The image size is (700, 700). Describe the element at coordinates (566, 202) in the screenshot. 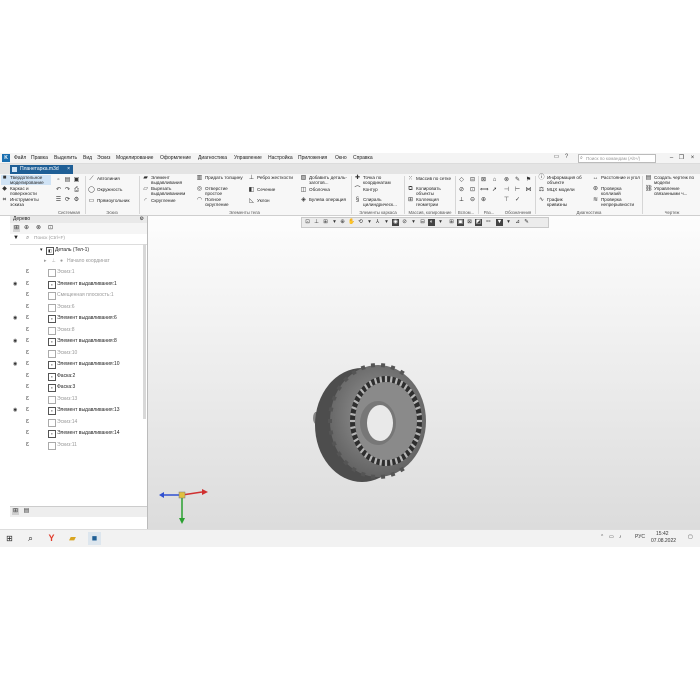

I see `curvature-graph-button: ∿ График кривизны` at that location.